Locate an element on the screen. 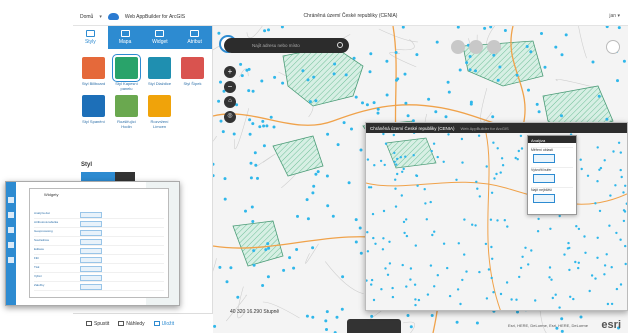 This screenshot has width=628, height=333. theme-tile-layout: Rozvržení Límcen is located at coordinates (159, 112).